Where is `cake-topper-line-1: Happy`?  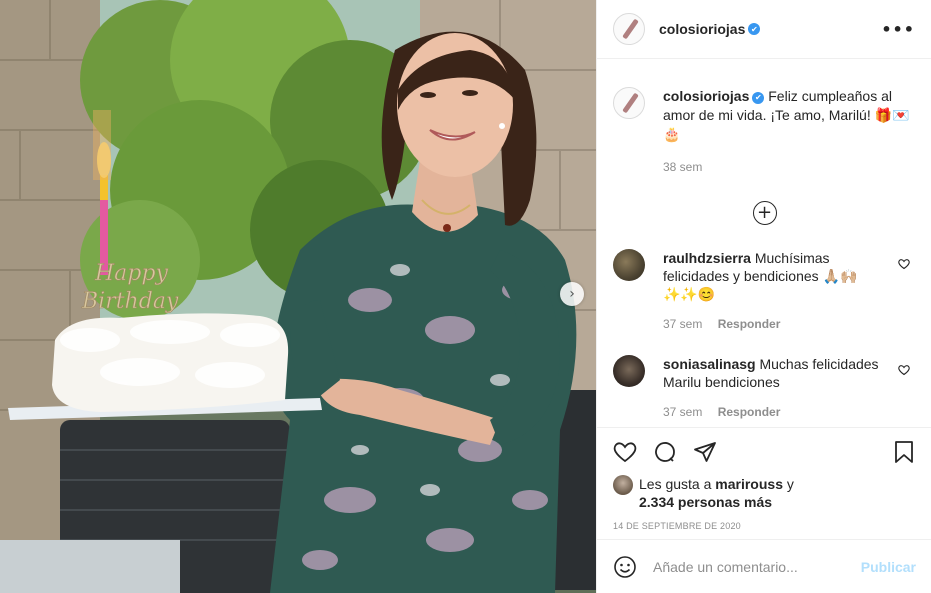
cake-topper-line-1: Happy is located at coordinates (131, 273).